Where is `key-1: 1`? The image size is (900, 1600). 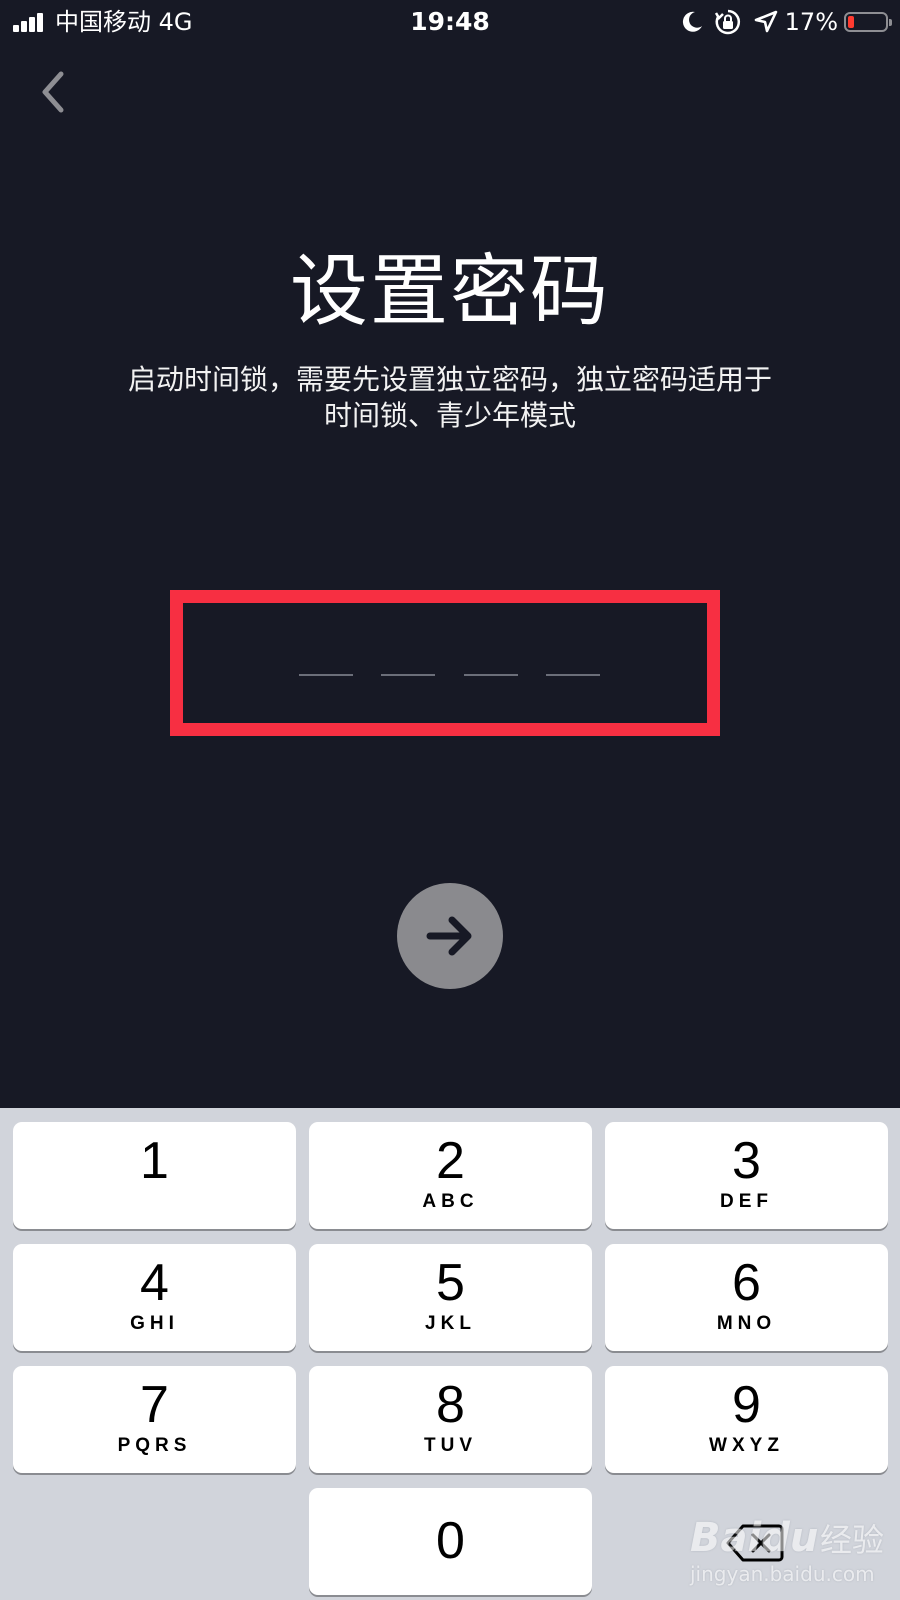
key-1: 1 is located at coordinates (154, 1175).